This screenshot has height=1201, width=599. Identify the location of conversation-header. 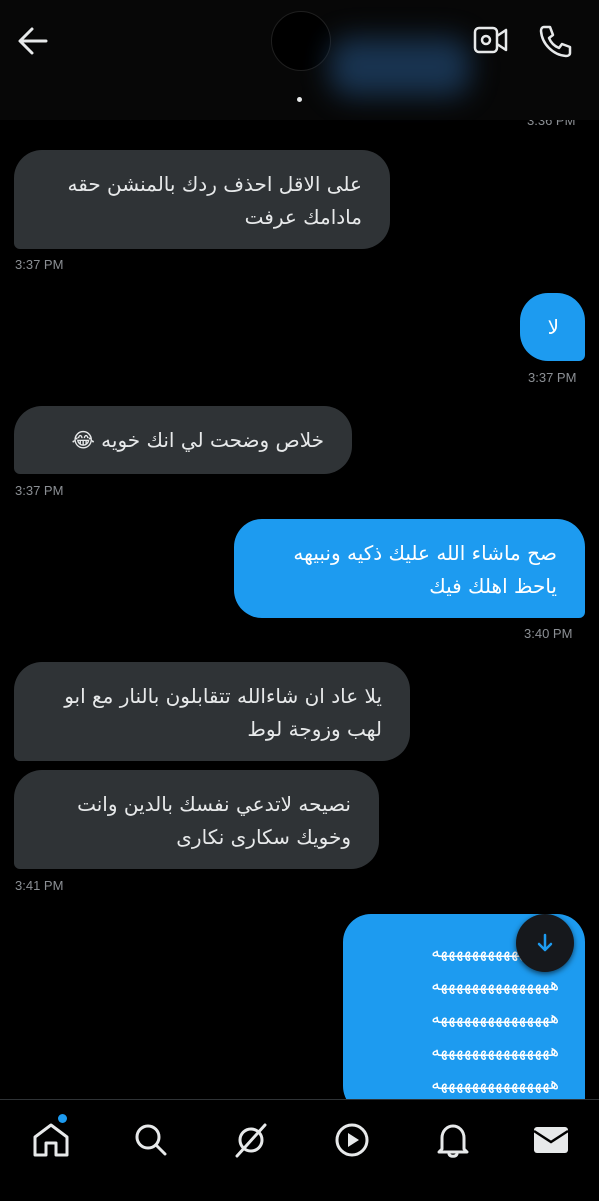
(299, 60).